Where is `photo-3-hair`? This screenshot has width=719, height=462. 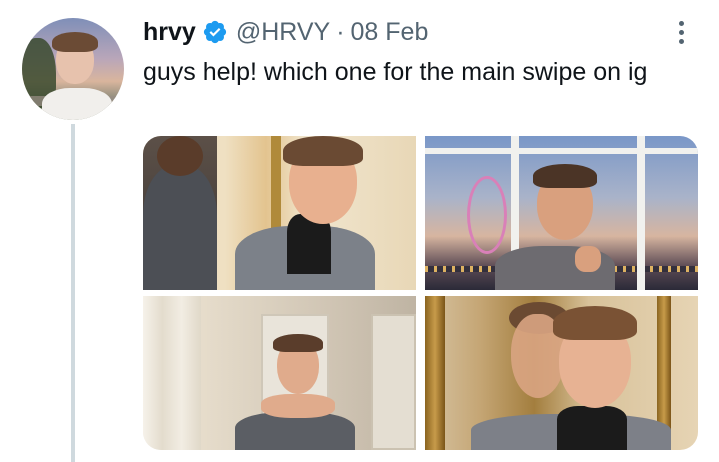
photo-3-hair is located at coordinates (298, 343).